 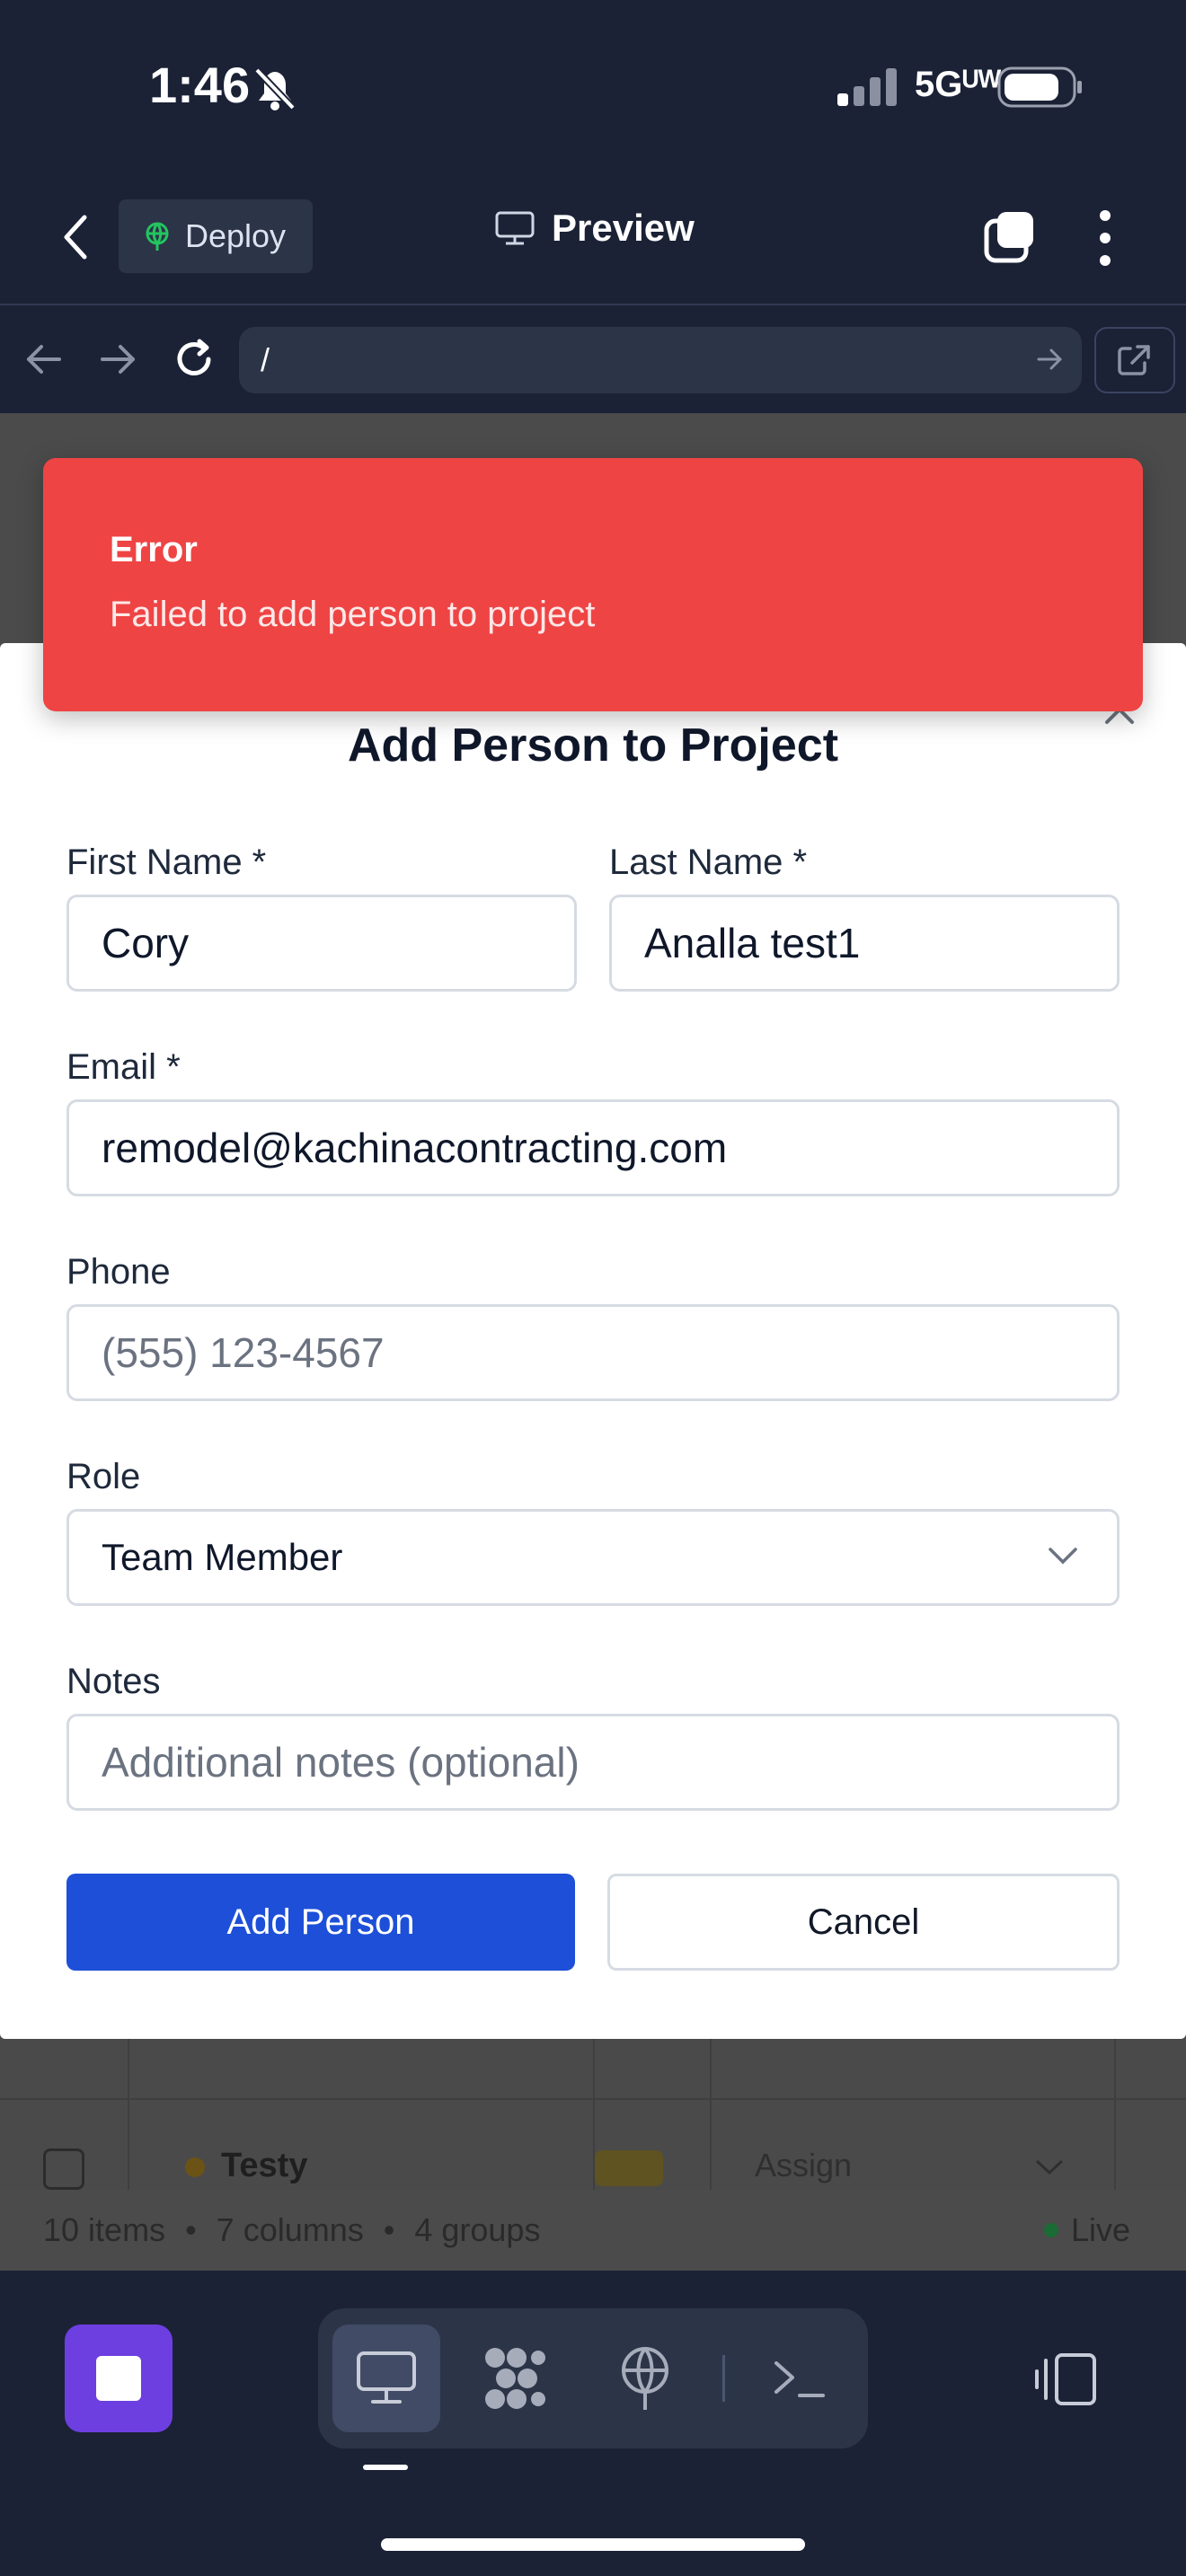 What do you see at coordinates (320, 1922) in the screenshot?
I see `add-person-button: Add Person` at bounding box center [320, 1922].